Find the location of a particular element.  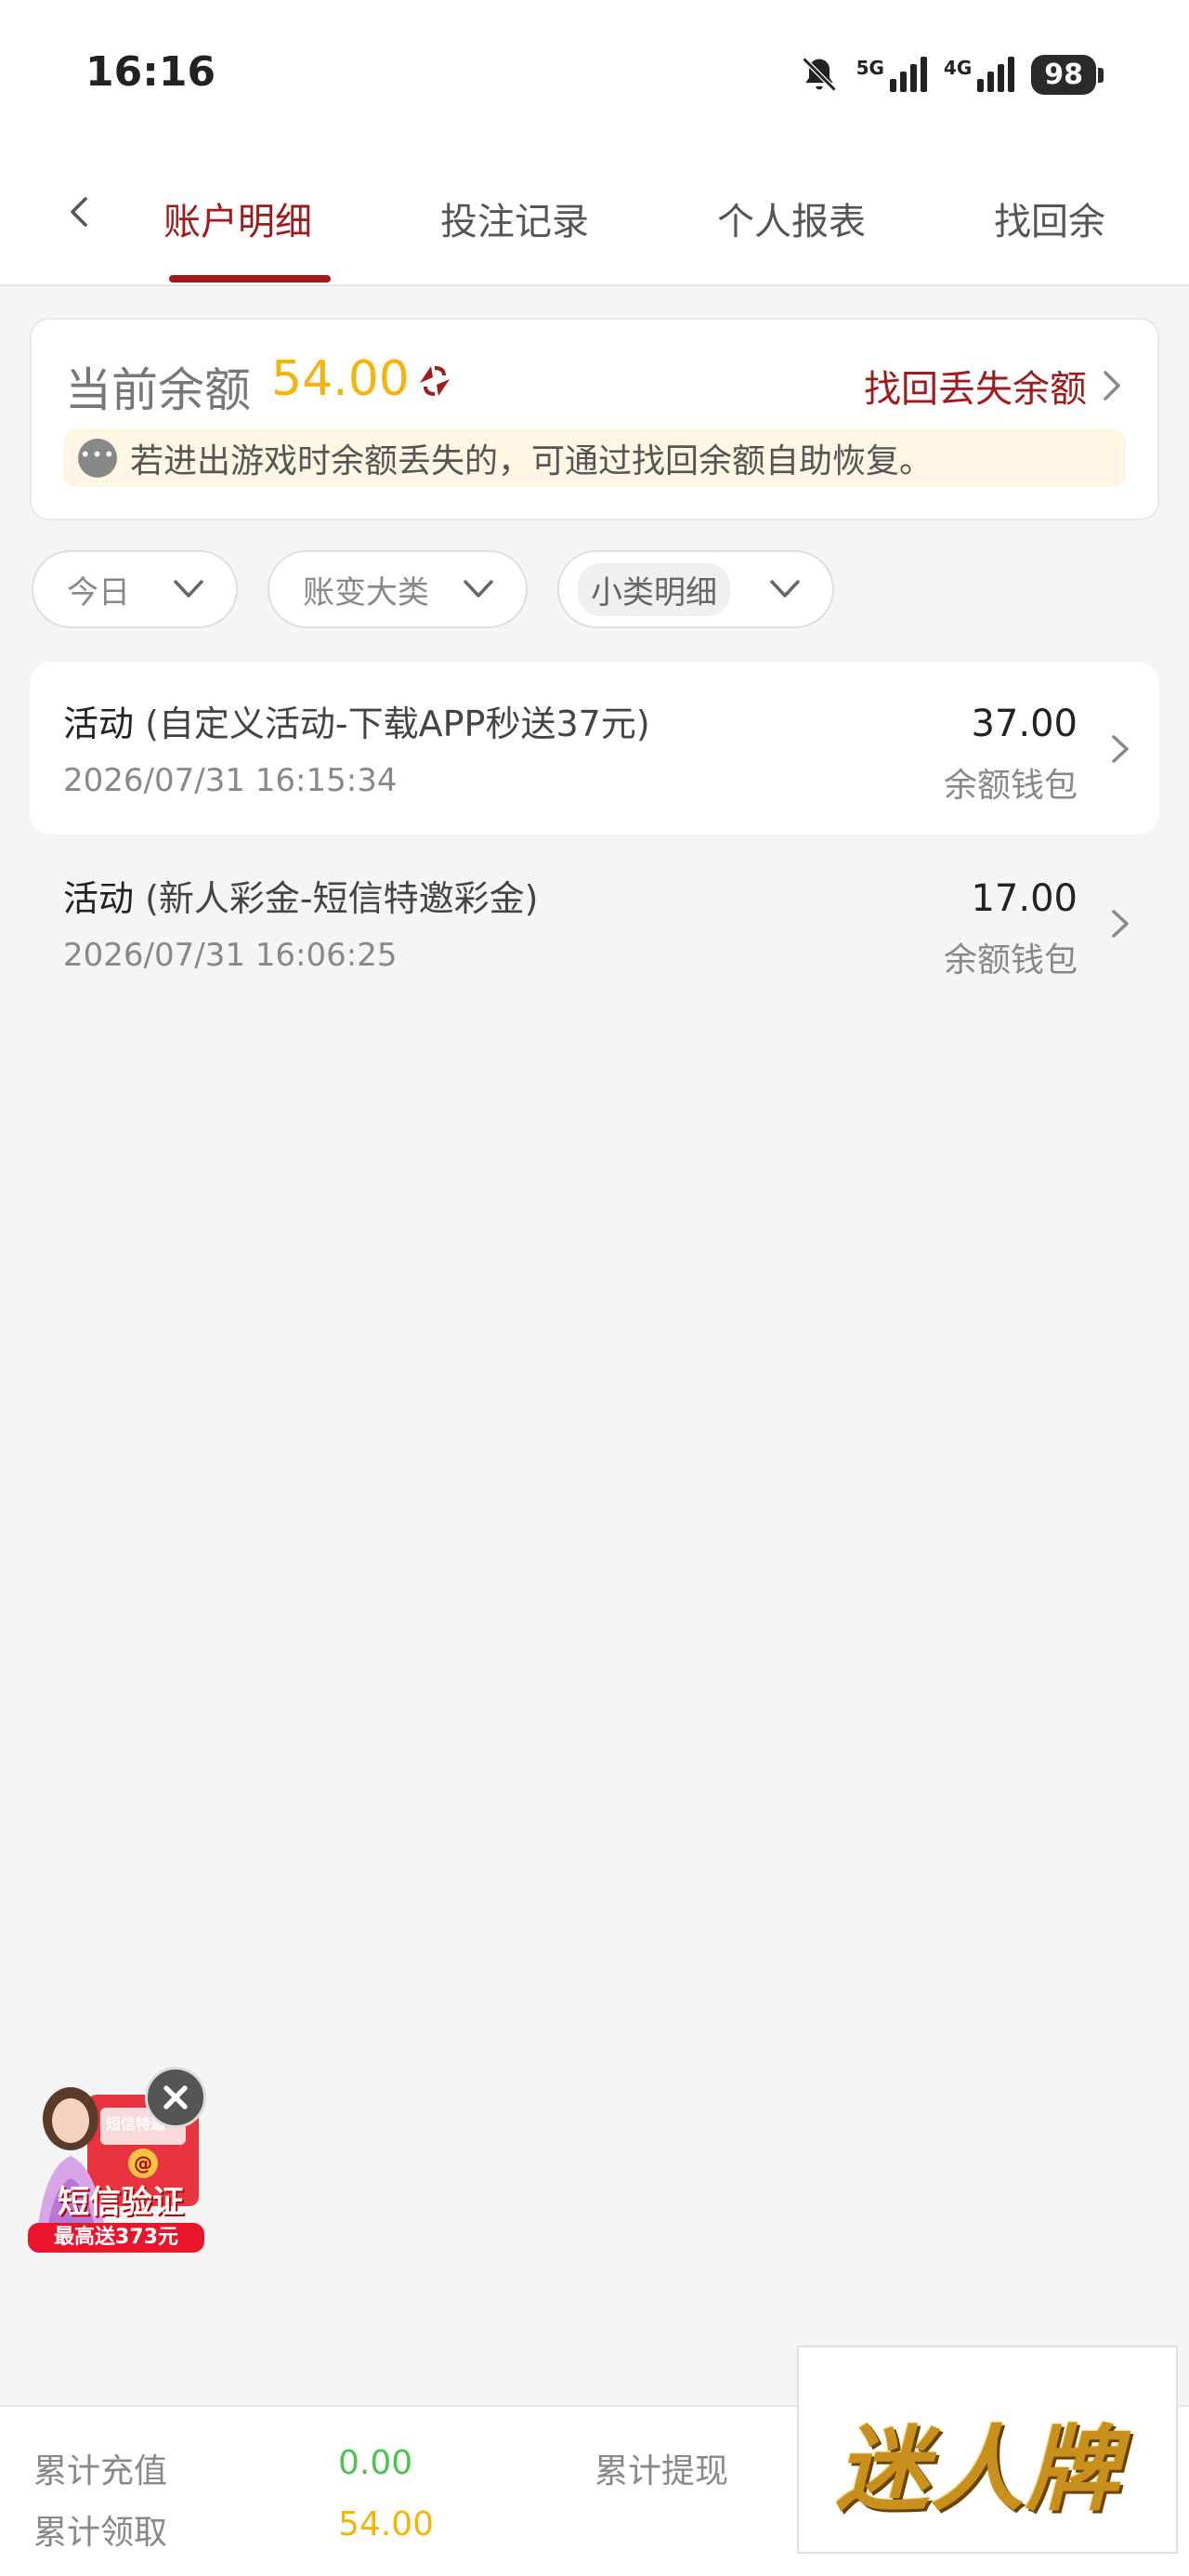

filter-subcategory: 小类明细 is located at coordinates (696, 589).